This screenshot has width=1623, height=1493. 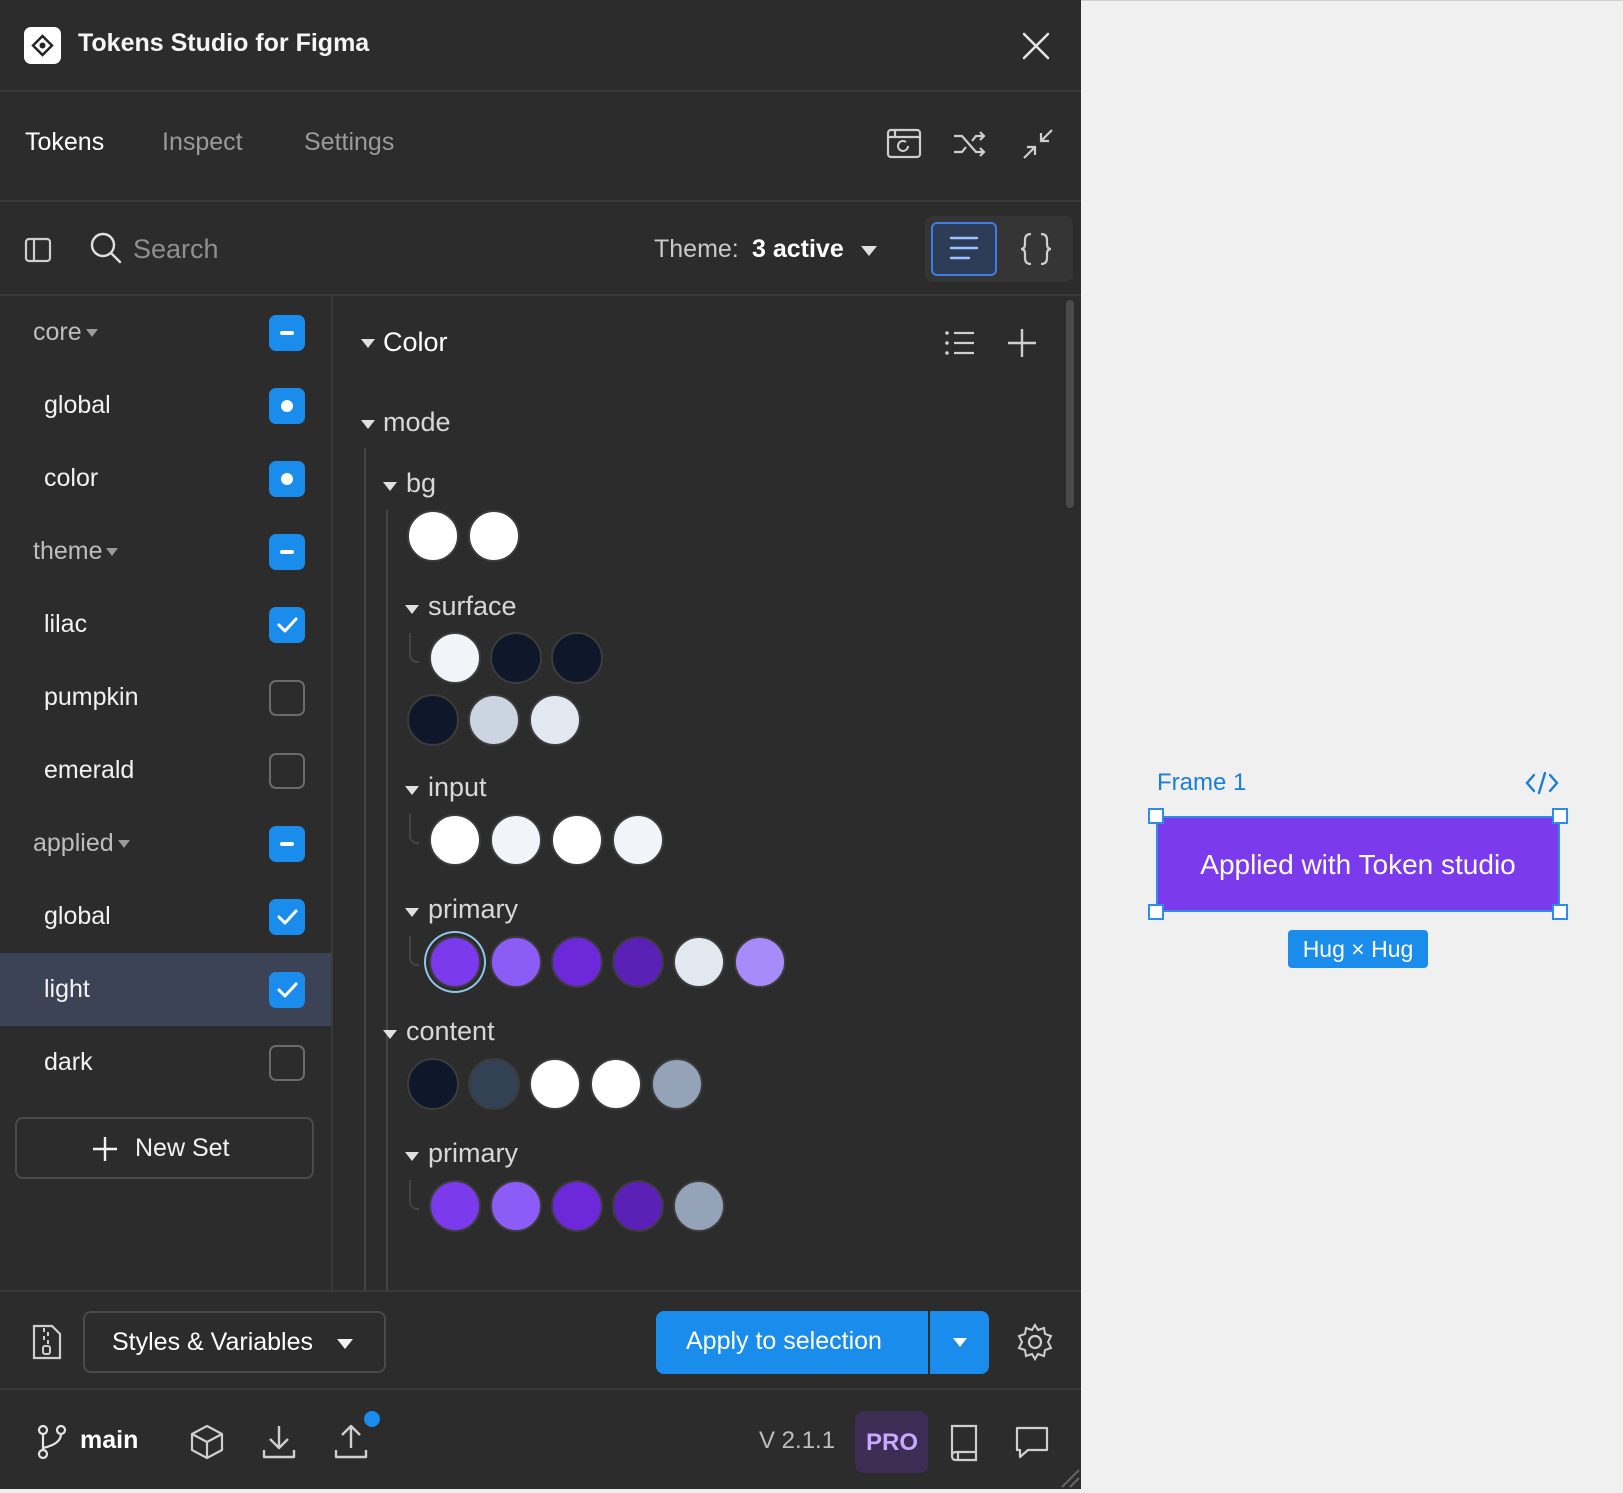 I want to click on cube-icon, so click(x=207, y=1442).